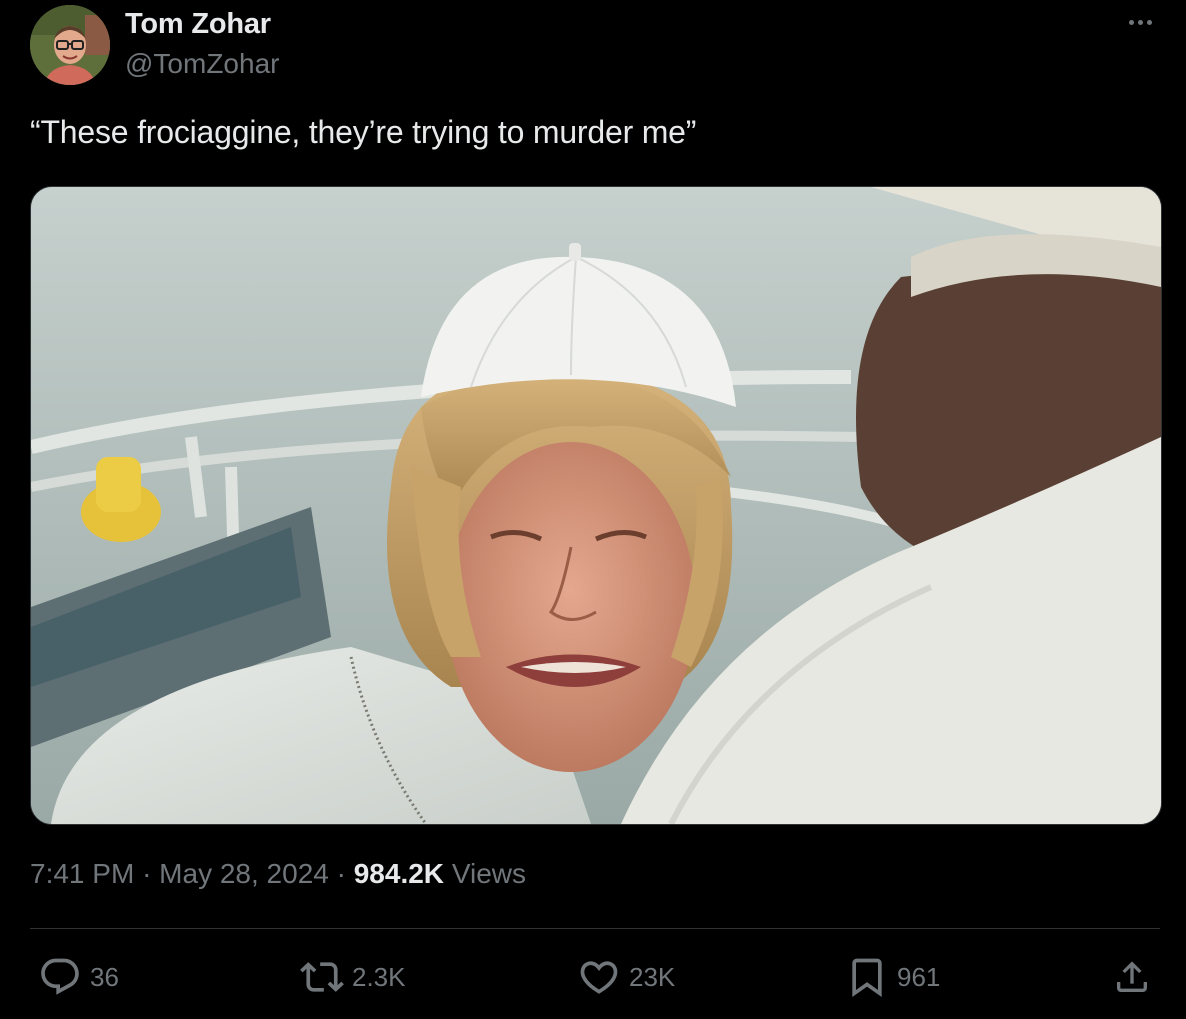 This screenshot has height=1019, width=1186. What do you see at coordinates (626, 977) in the screenshot?
I see `like-button: 23K` at bounding box center [626, 977].